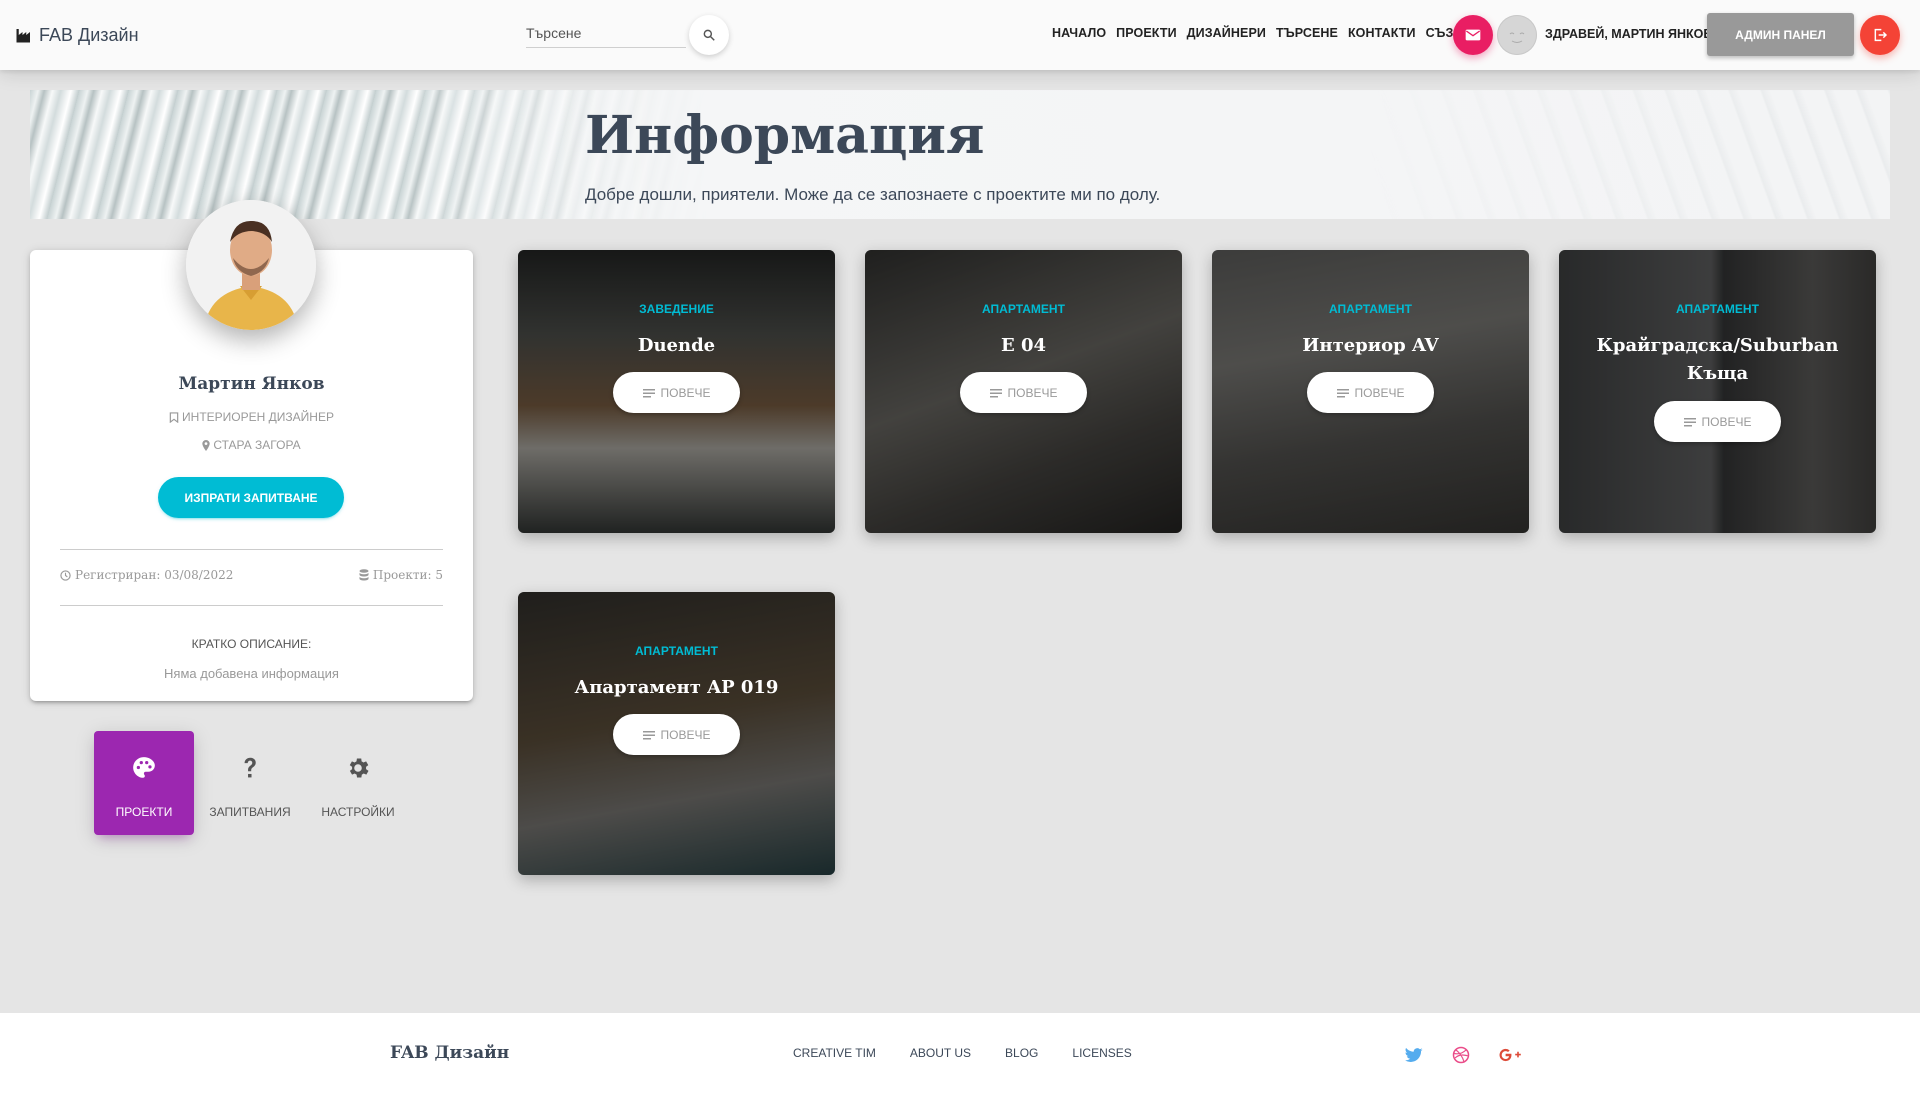 The width and height of the screenshot is (1920, 1097). What do you see at coordinates (206, 445) in the screenshot?
I see `location-icon` at bounding box center [206, 445].